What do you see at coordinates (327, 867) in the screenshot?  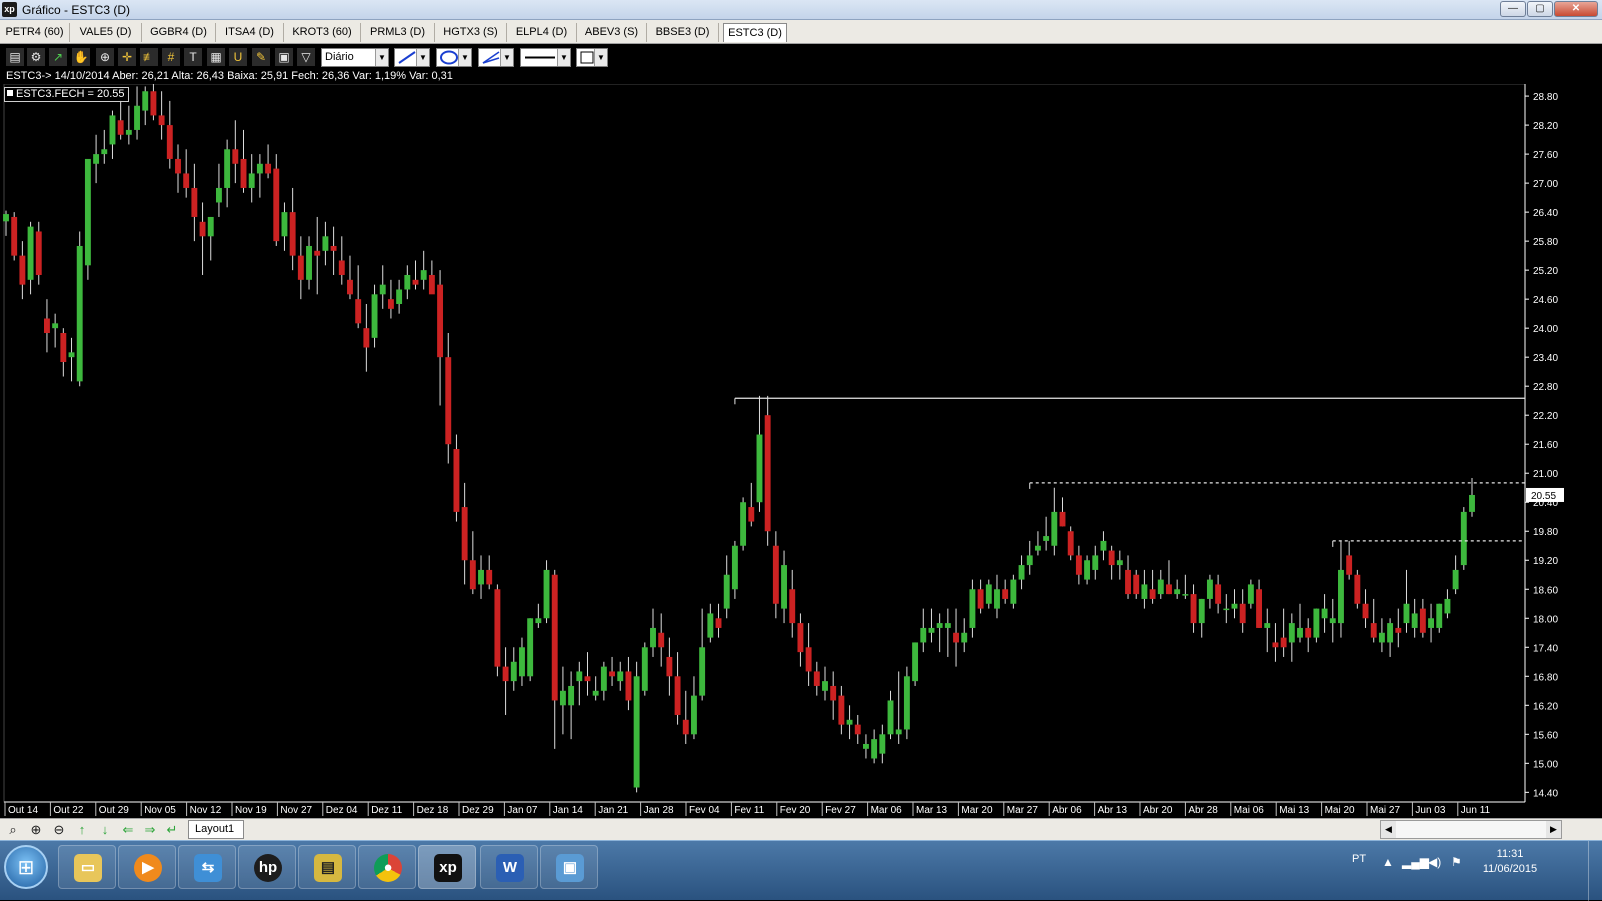 I see `taskbar-archive: ▤` at bounding box center [327, 867].